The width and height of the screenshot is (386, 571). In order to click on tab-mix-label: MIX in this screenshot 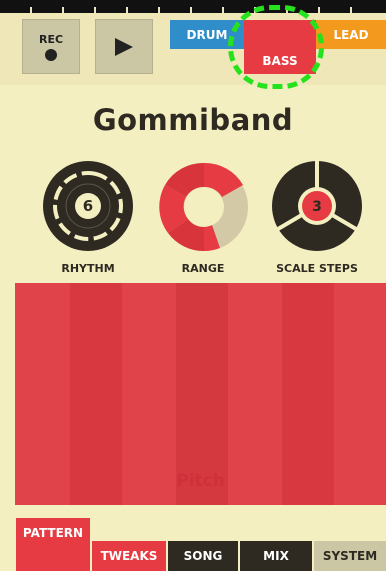, I will do `click(276, 556)`.